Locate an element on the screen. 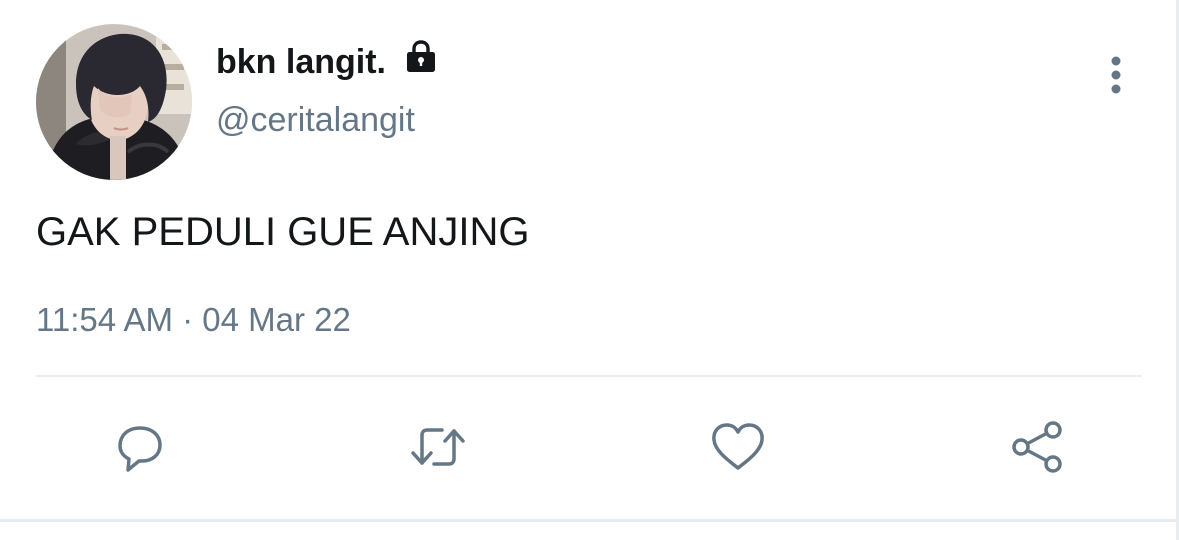  like-button is located at coordinates (738, 447).